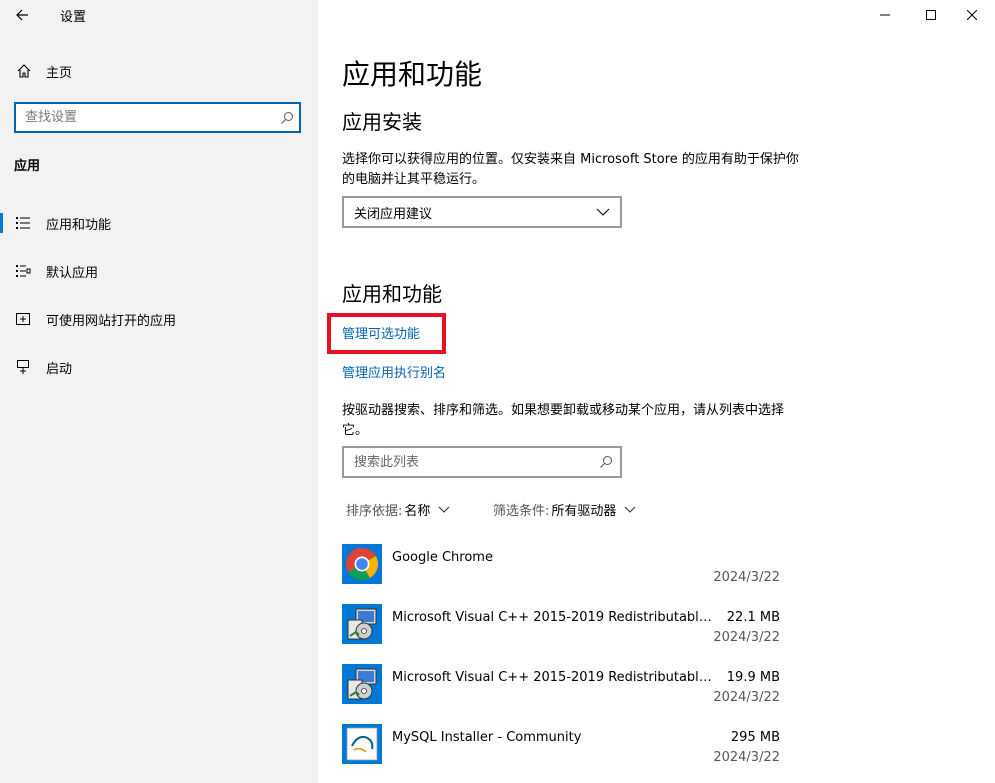  What do you see at coordinates (59, 369) in the screenshot?
I see `sidebar-item-label: 启动` at bounding box center [59, 369].